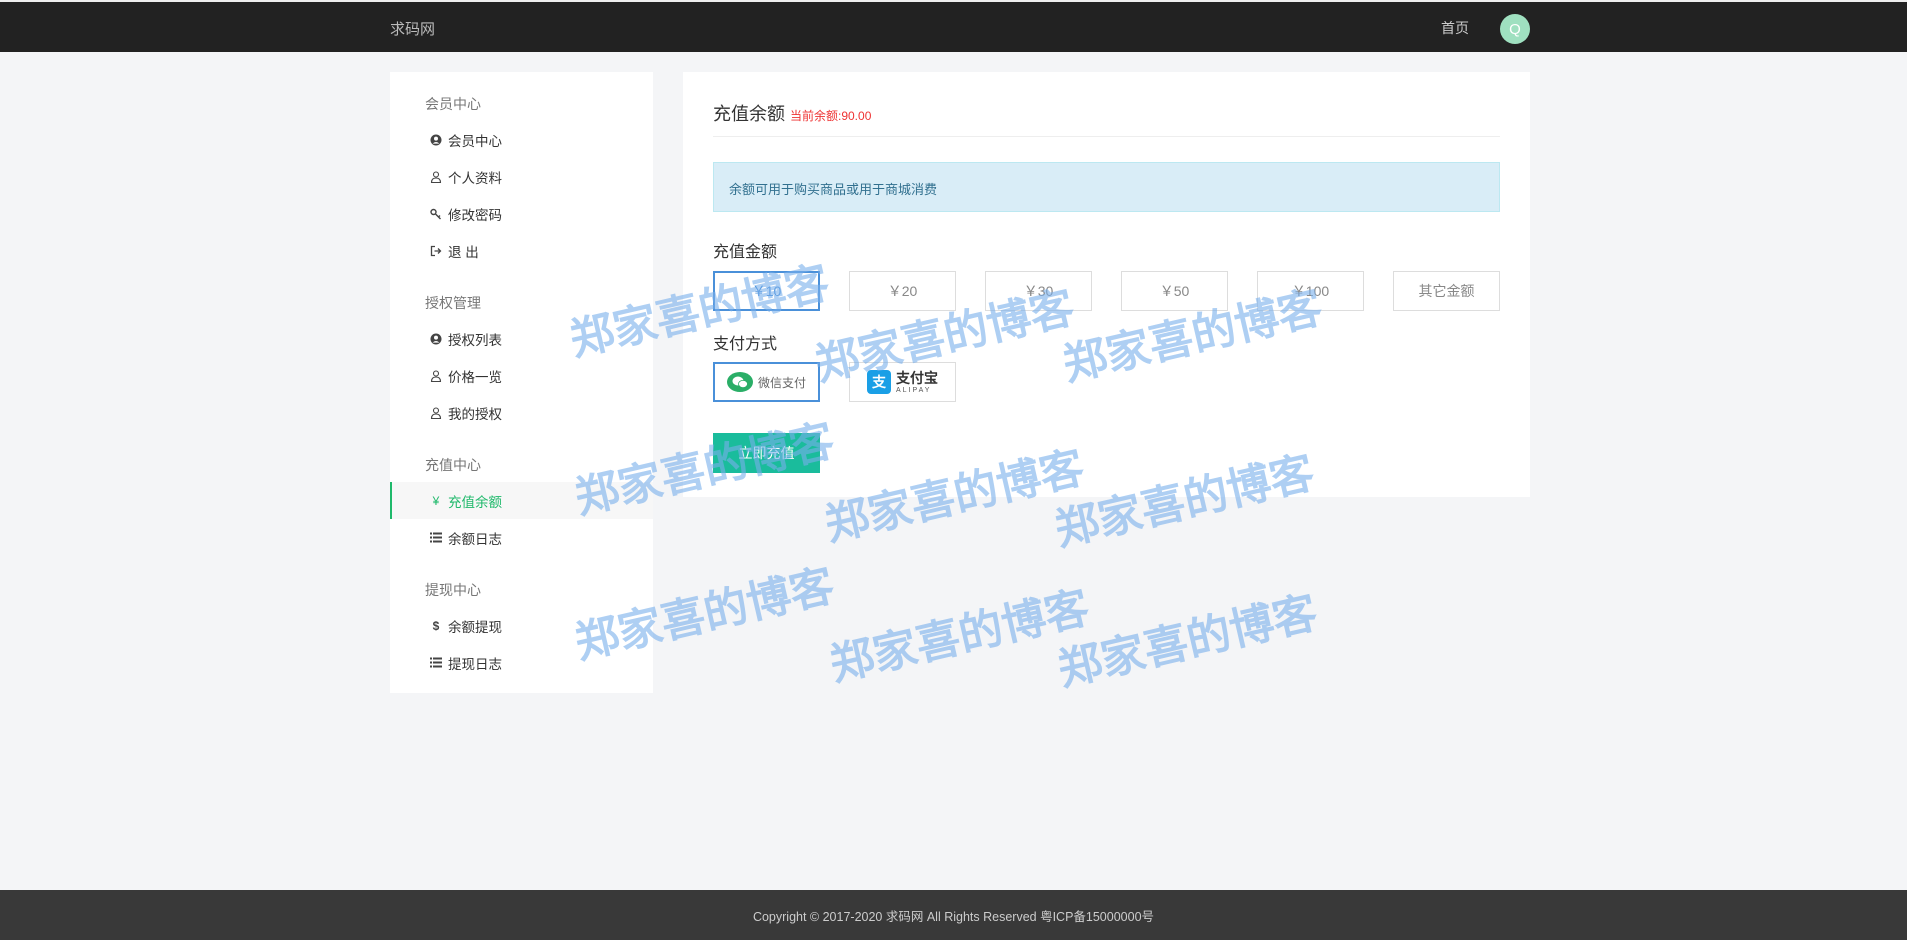 Image resolution: width=1907 pixels, height=940 pixels. I want to click on yen-icon: ¥, so click(436, 500).